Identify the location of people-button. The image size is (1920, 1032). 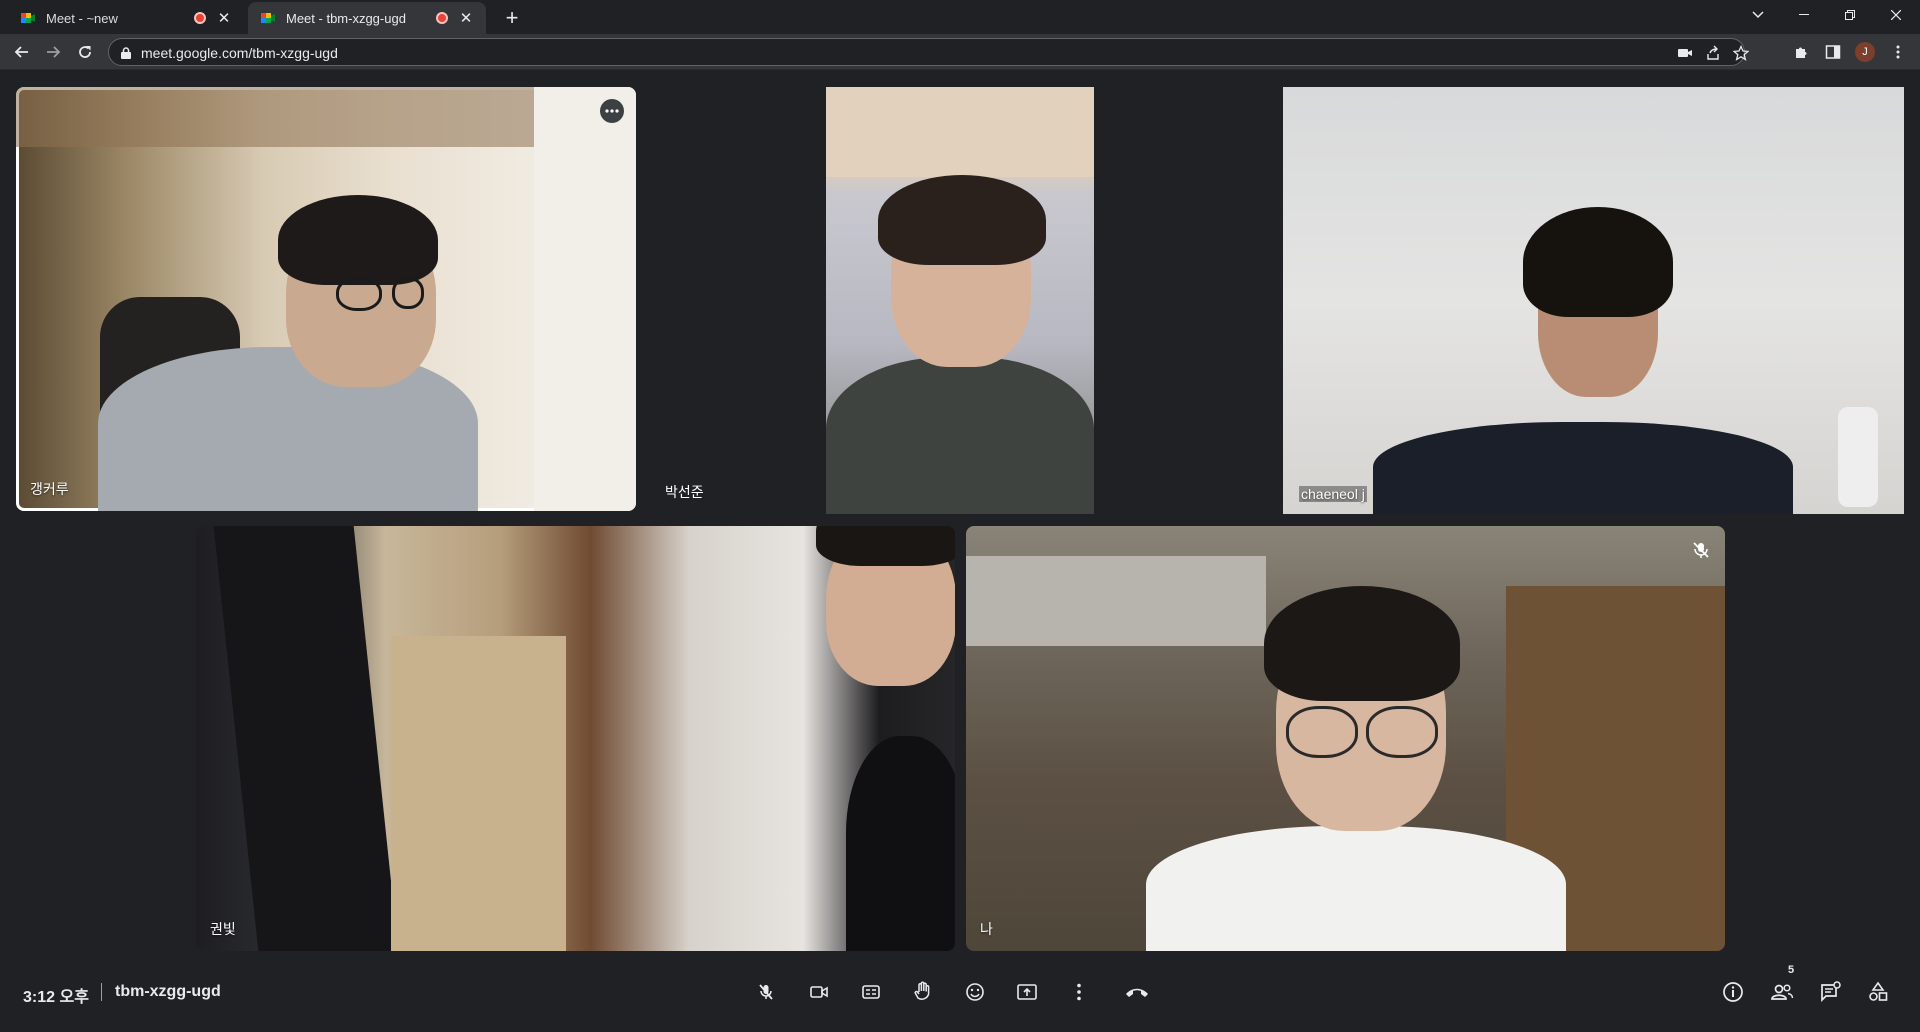
(1782, 992).